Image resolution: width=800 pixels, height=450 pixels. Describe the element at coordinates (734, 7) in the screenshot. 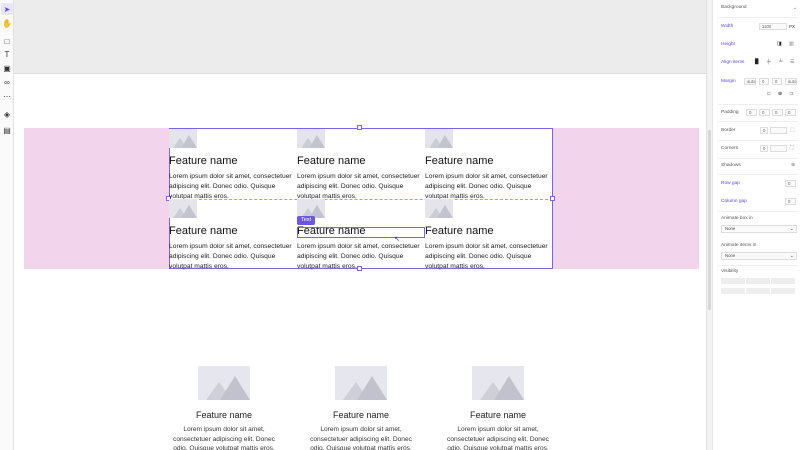

I see `background-label: Background` at that location.